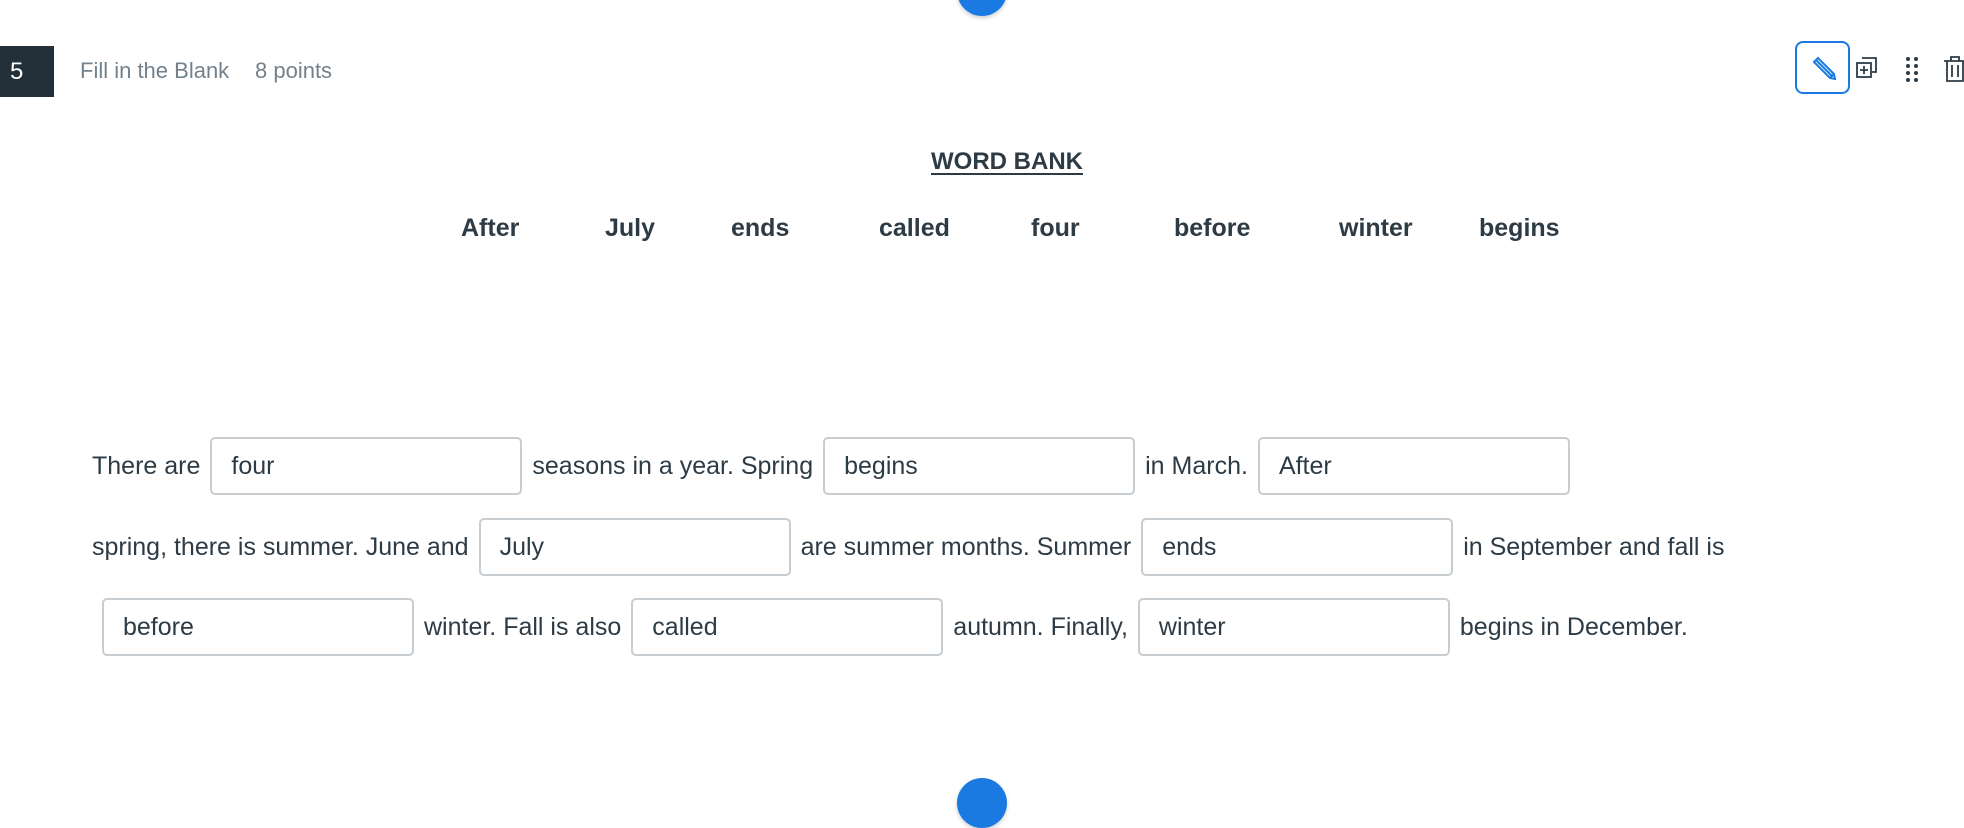 The image size is (1964, 828). I want to click on word-bank-word: July, so click(630, 228).